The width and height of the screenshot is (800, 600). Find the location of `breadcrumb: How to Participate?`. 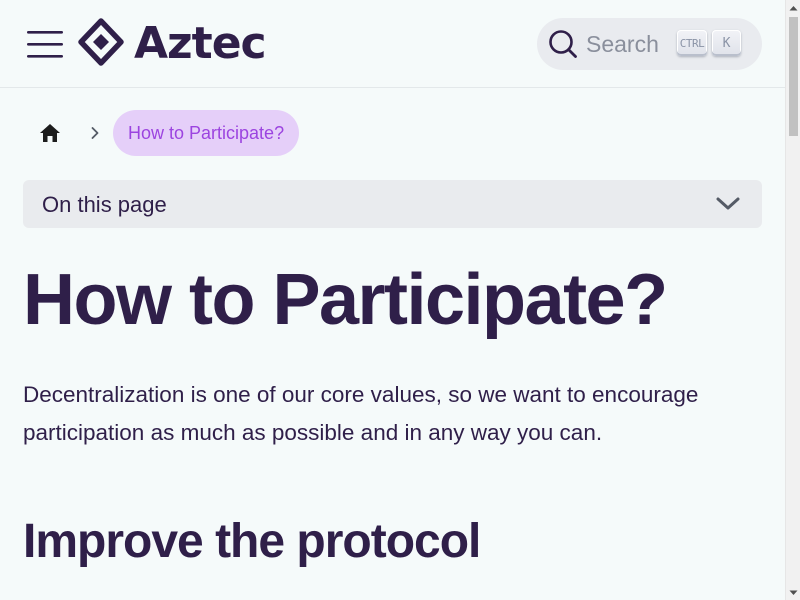

breadcrumb: How to Participate? is located at coordinates (161, 133).